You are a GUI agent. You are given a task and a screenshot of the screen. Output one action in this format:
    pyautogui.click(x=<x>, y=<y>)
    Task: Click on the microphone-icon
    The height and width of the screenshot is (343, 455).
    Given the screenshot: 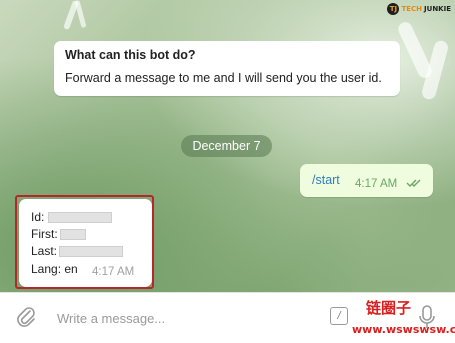 What is the action you would take?
    pyautogui.click(x=427, y=317)
    